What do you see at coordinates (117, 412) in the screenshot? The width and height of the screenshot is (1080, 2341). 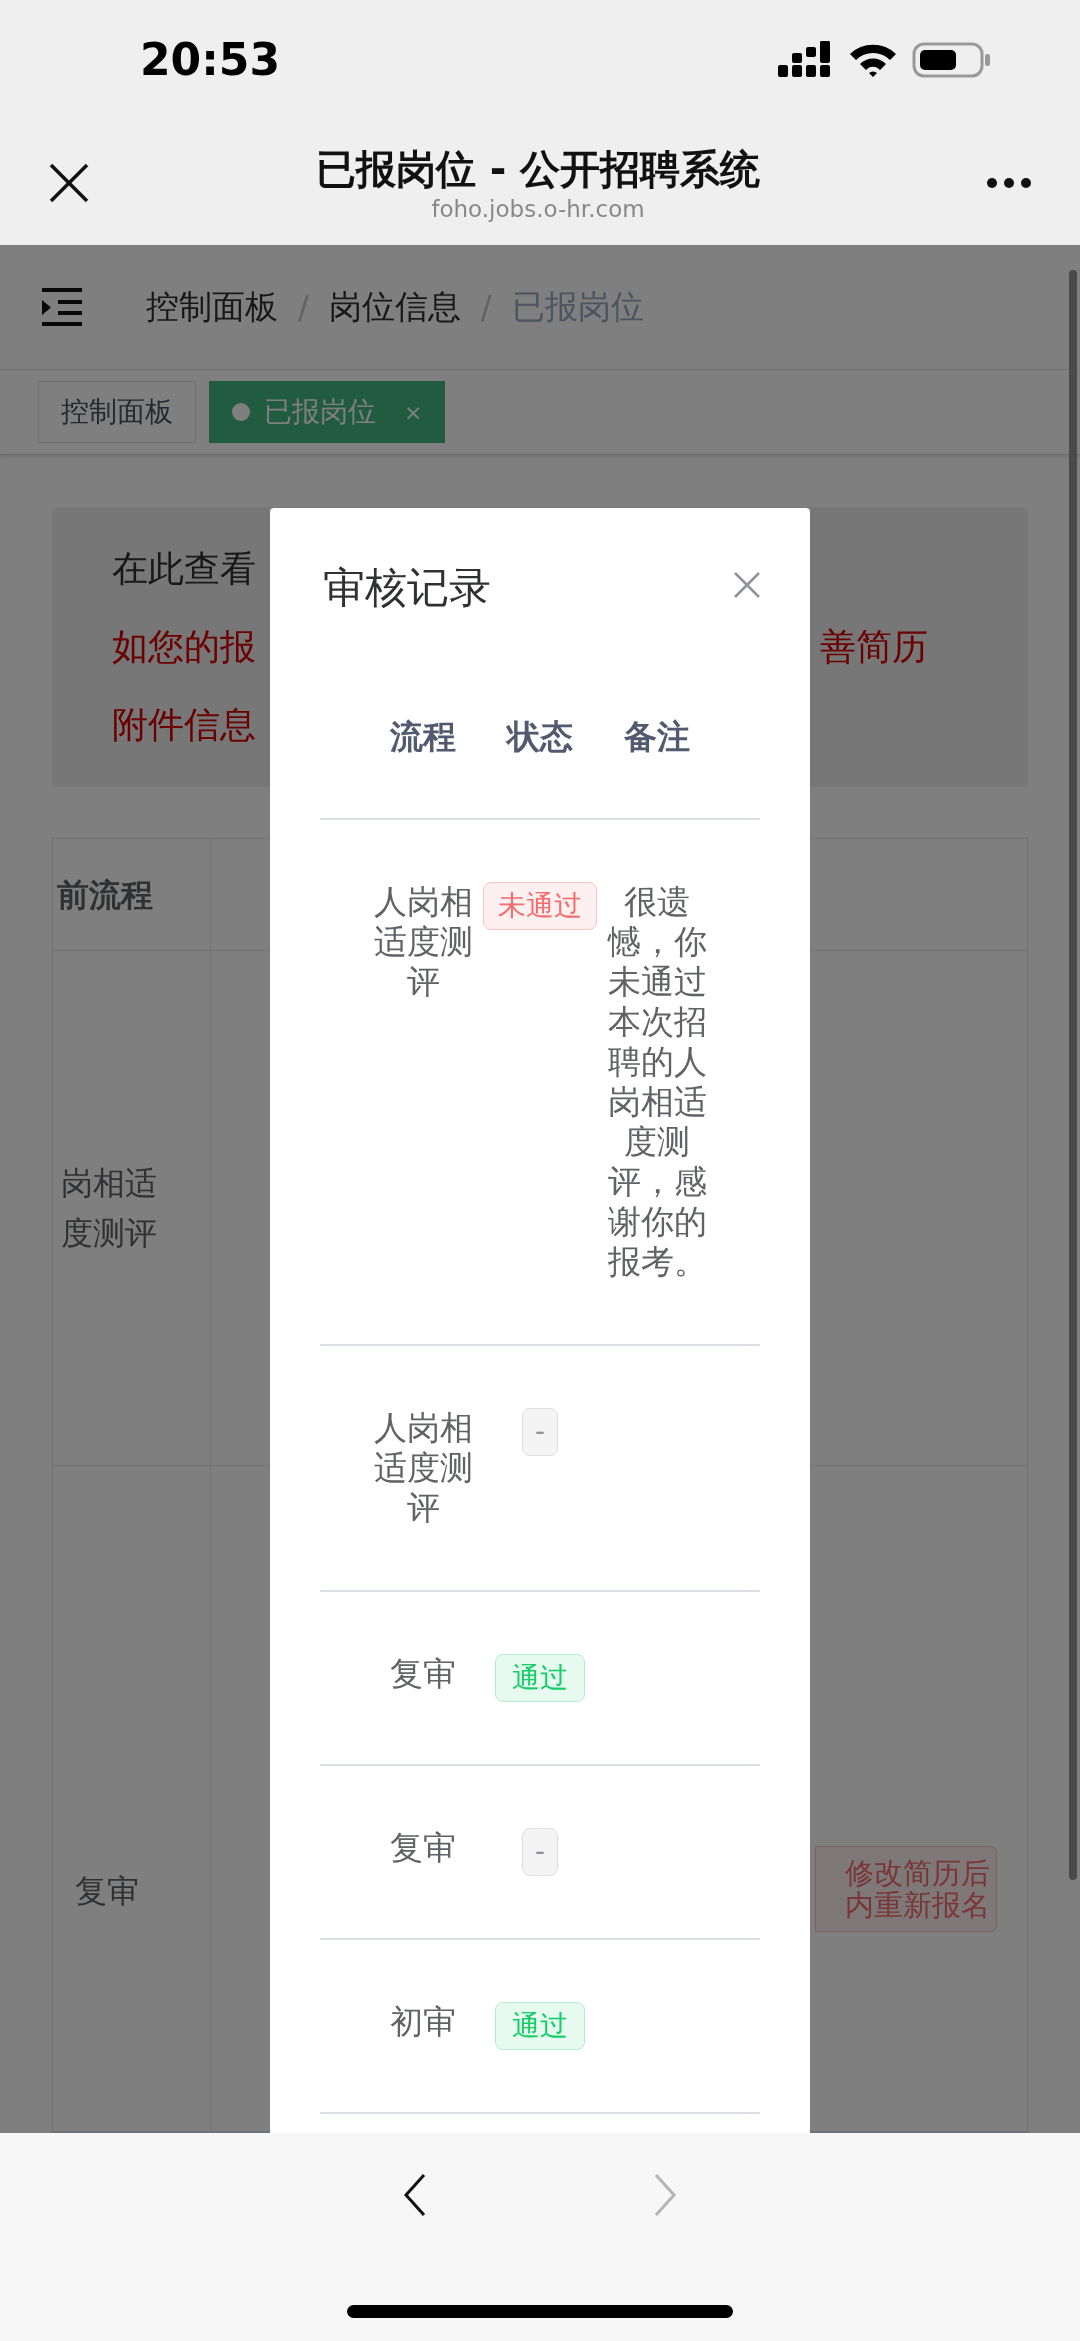 I see `page-tab: 控制面板` at bounding box center [117, 412].